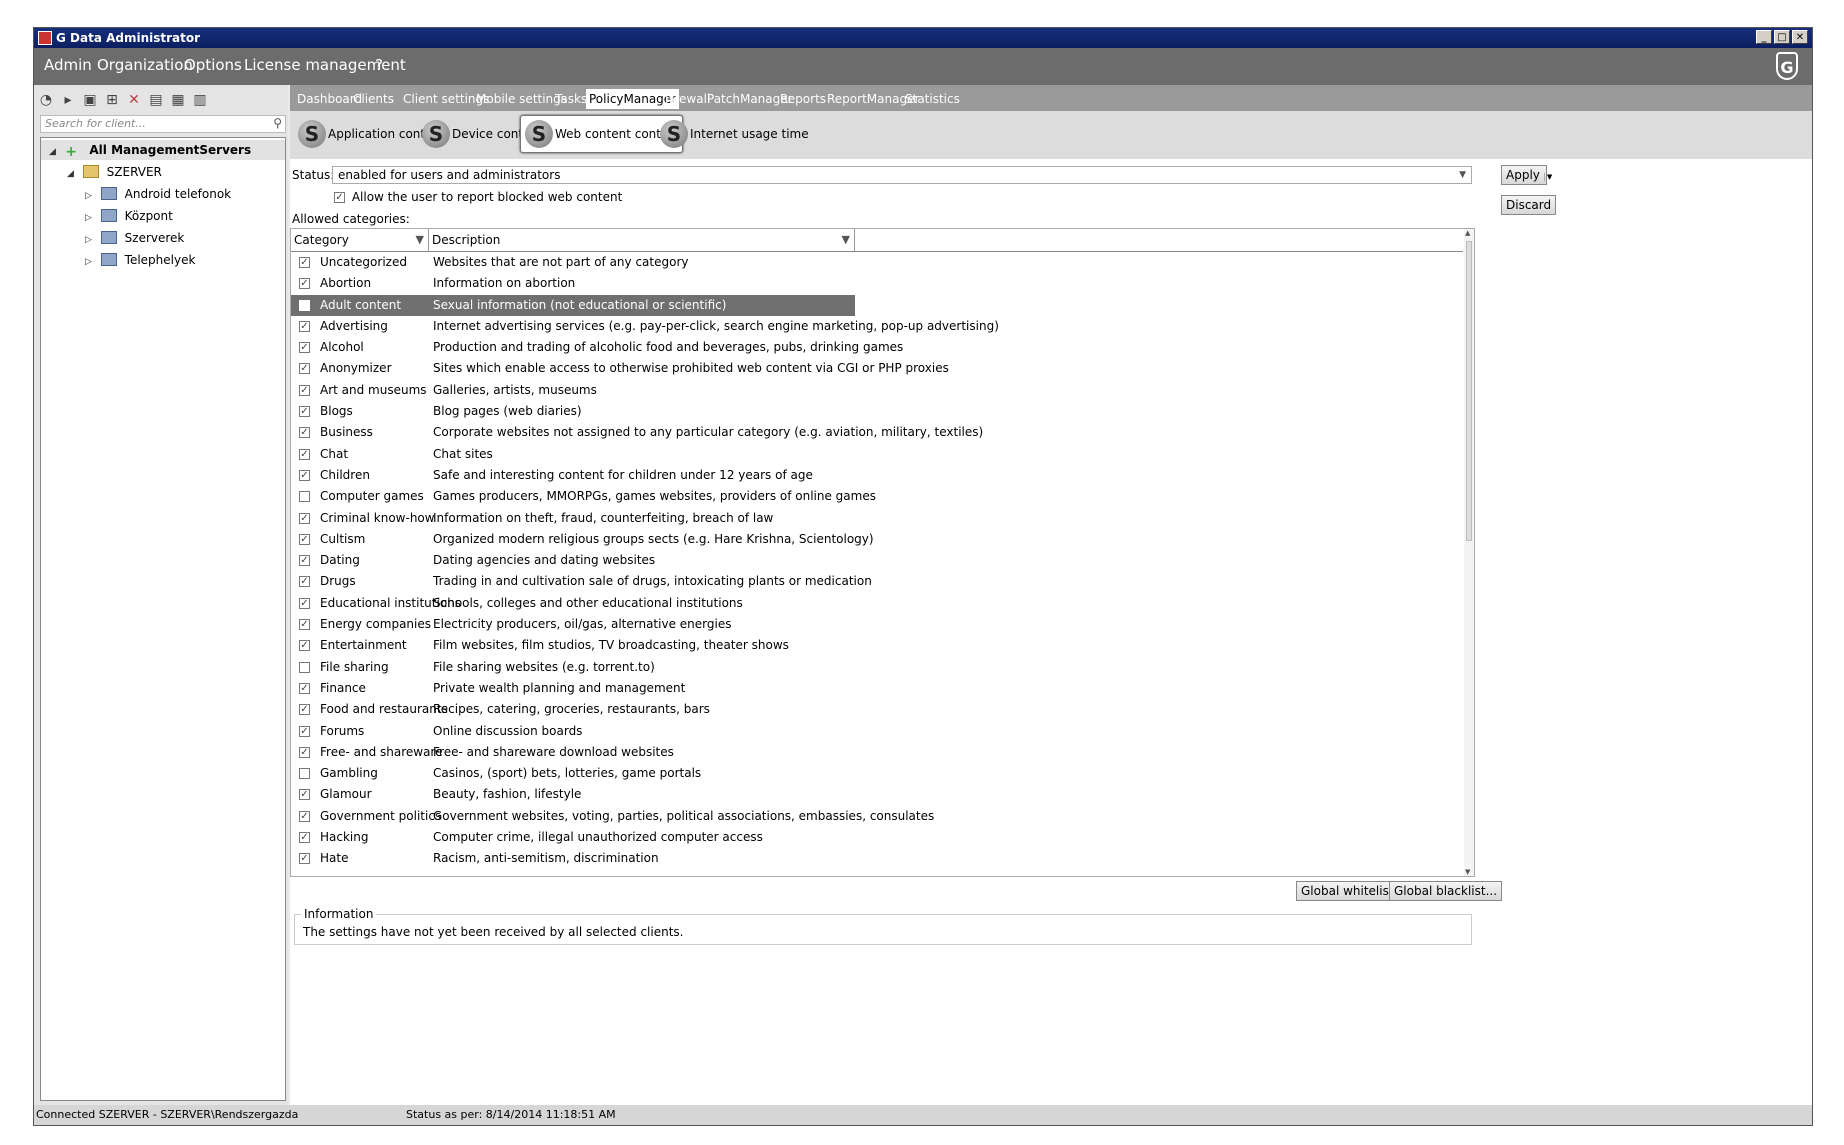 The width and height of the screenshot is (1844, 1145). Describe the element at coordinates (877, 411) in the screenshot. I see `category-row: ✓ Blogs Blog pages (web diaries)` at that location.